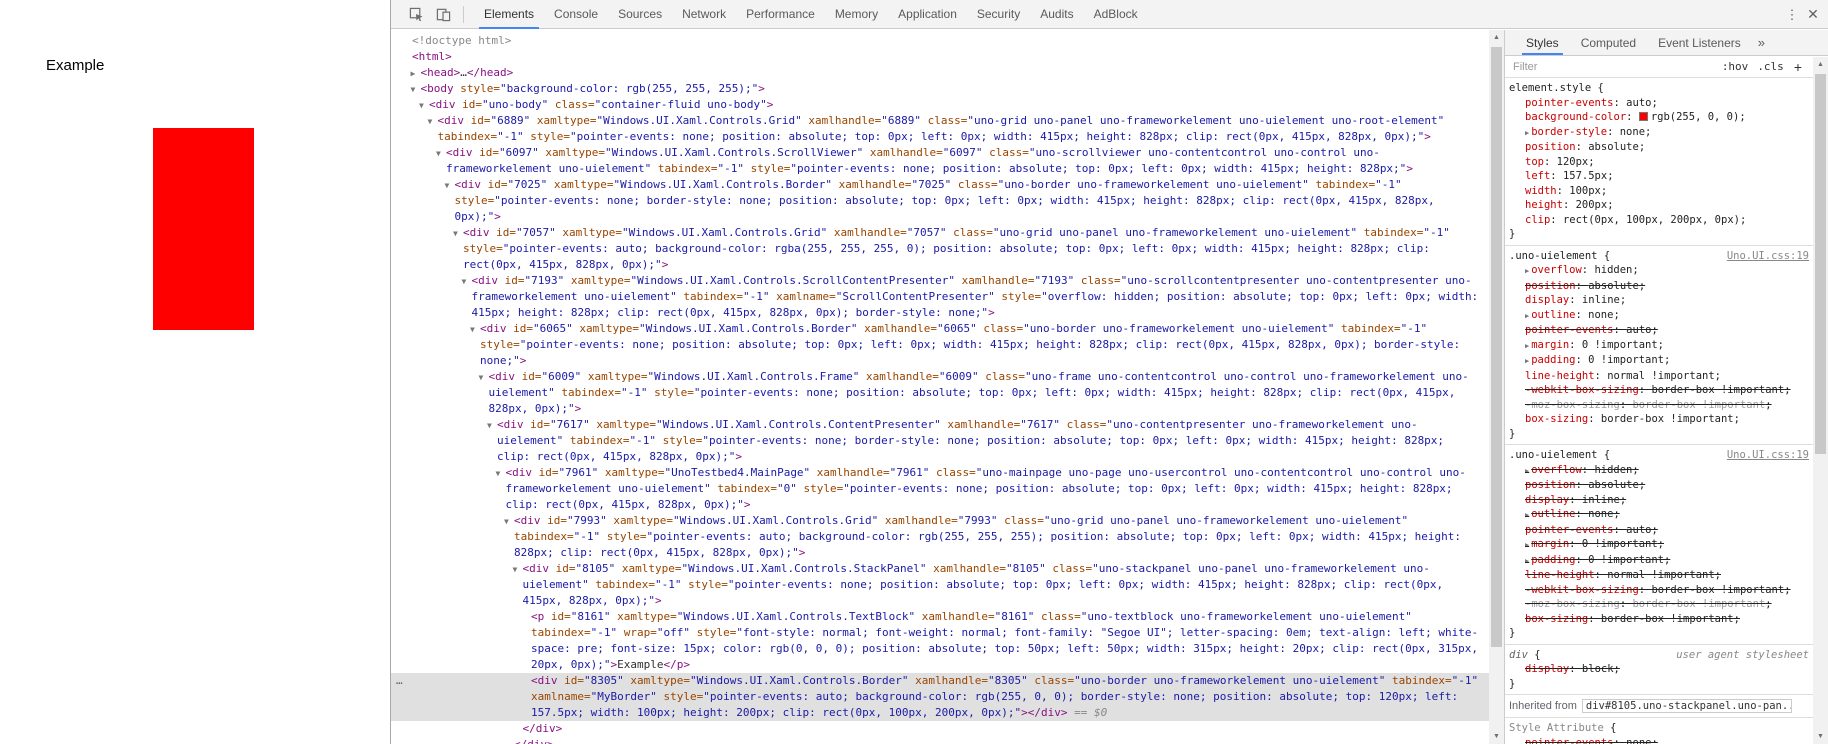 This screenshot has width=1828, height=744. I want to click on sidebar-tab-styles: Styles, so click(1542, 42).